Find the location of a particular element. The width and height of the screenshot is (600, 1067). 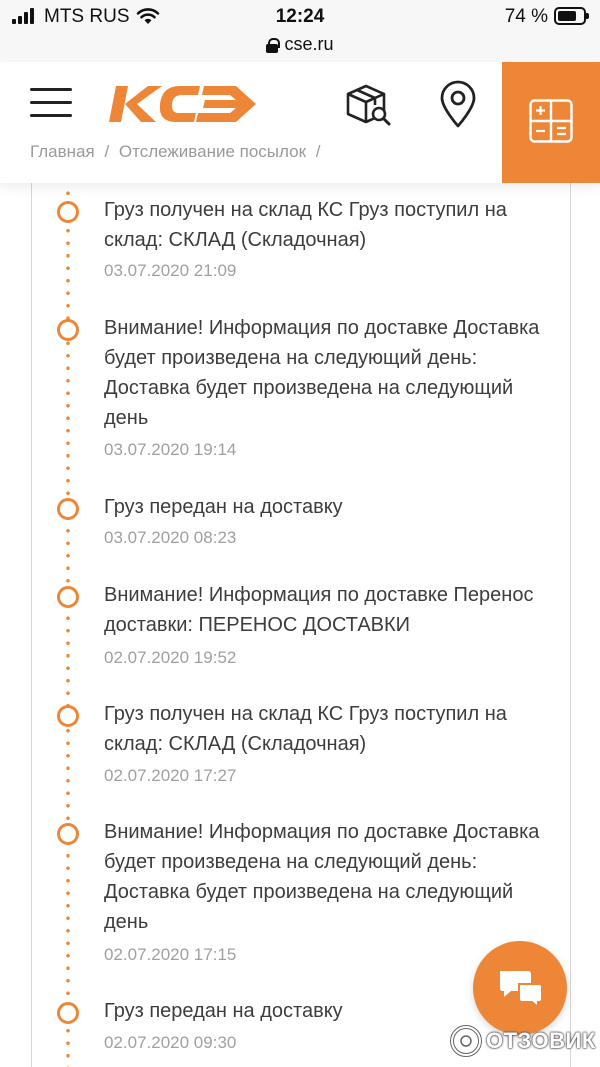

breadcrumb: Главная / Отслеживание посылок / is located at coordinates (178, 152).